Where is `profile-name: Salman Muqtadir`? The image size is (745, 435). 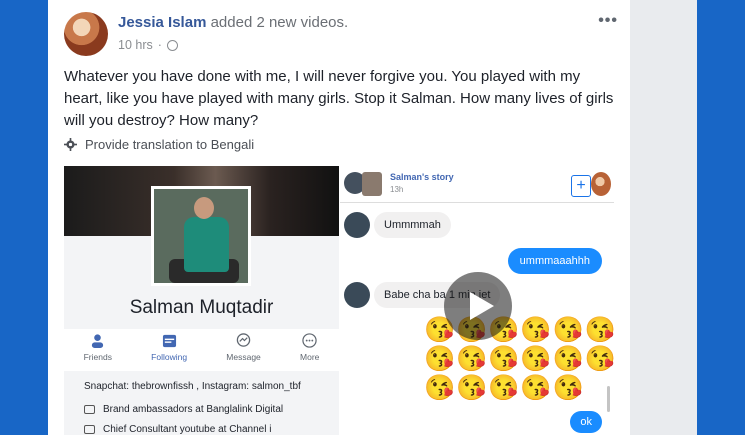
profile-name: Salman Muqtadir is located at coordinates (201, 307).